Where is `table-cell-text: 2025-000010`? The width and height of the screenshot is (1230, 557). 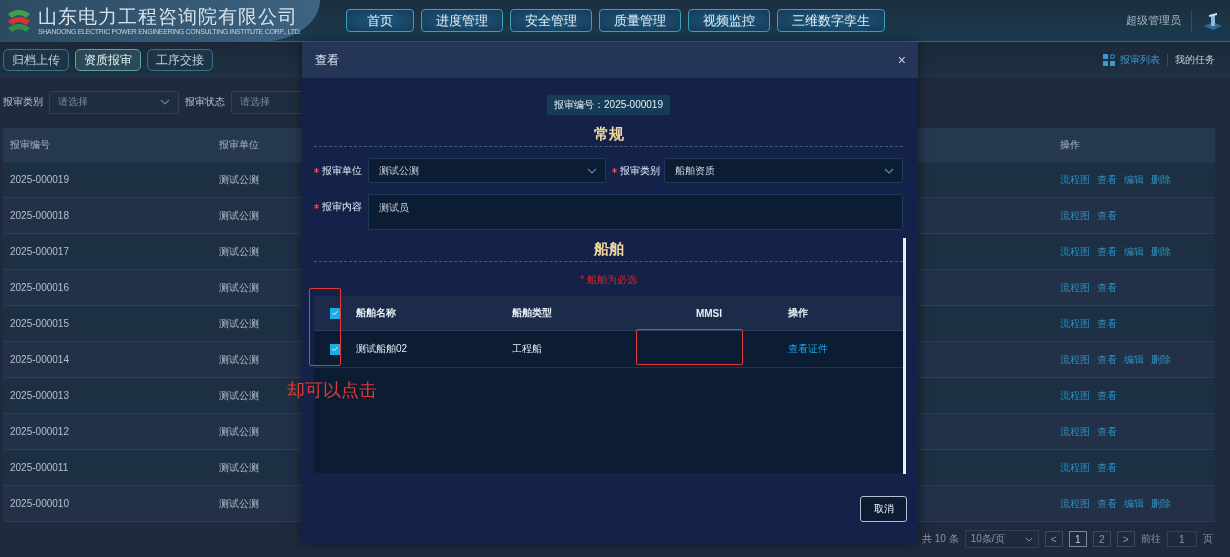 table-cell-text: 2025-000010 is located at coordinates (39, 503).